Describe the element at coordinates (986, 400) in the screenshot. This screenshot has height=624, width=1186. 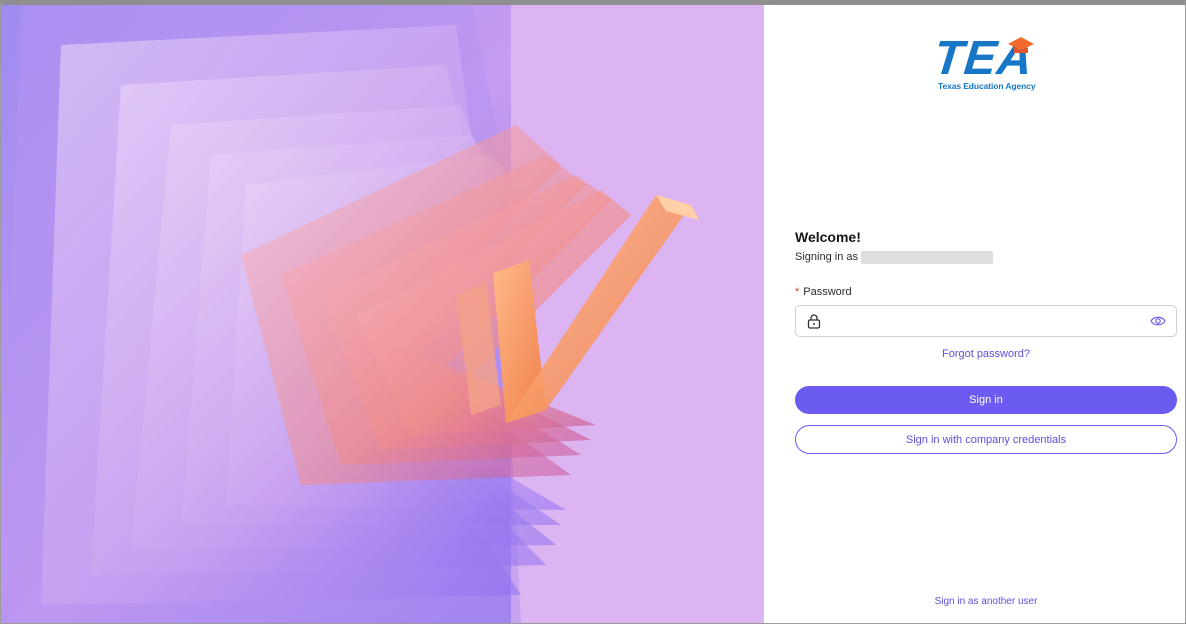
I see `sign-in-button: Sign in` at that location.